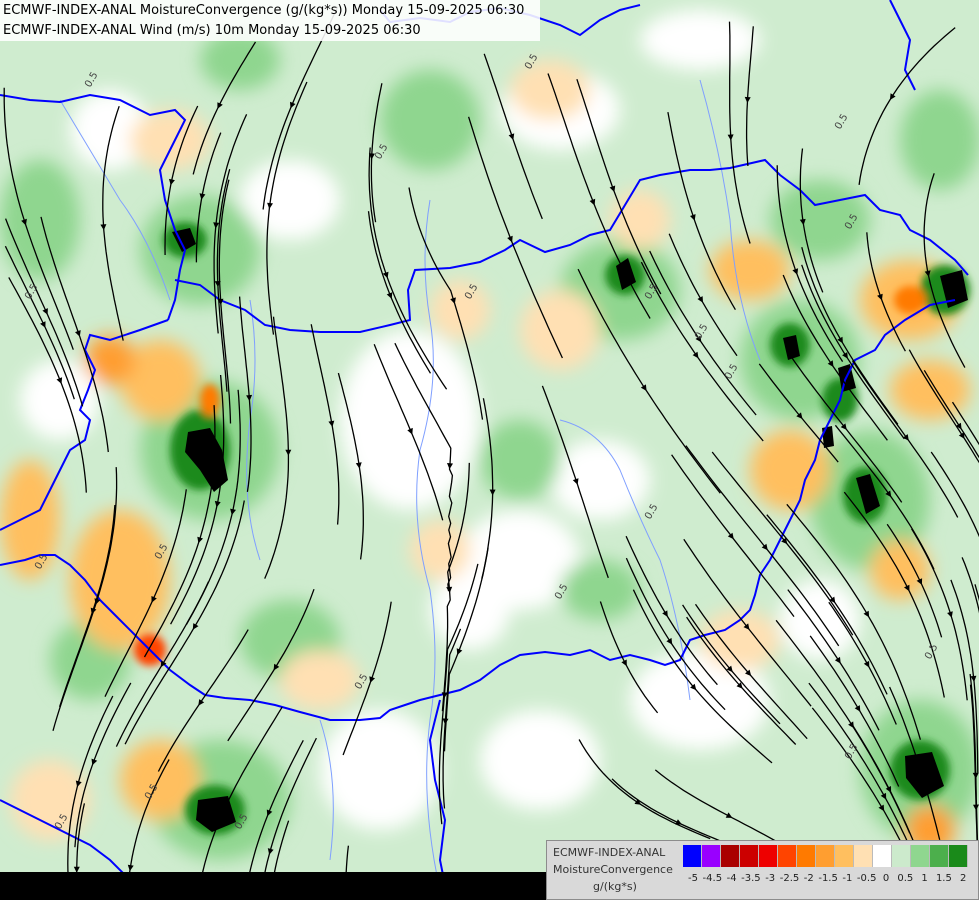 The width and height of the screenshot is (979, 900). What do you see at coordinates (693, 878) in the screenshot?
I see `legend-tick-label: -5` at bounding box center [693, 878].